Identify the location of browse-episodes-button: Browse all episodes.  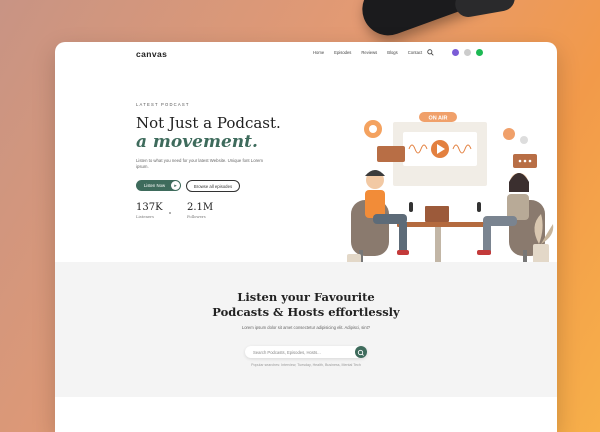
(213, 186).